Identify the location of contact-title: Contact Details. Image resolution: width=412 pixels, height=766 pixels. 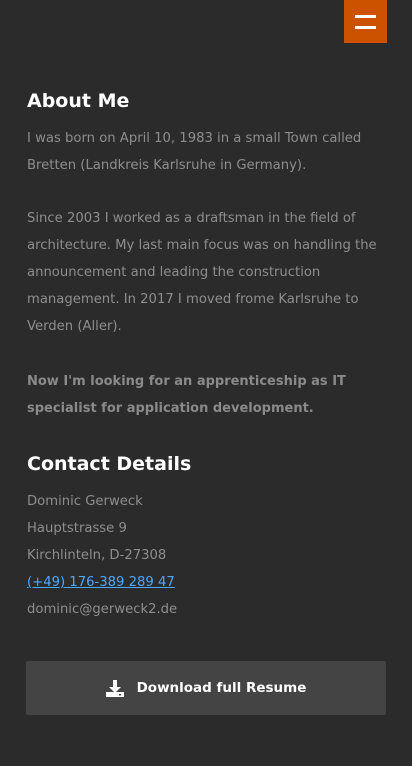
(109, 464).